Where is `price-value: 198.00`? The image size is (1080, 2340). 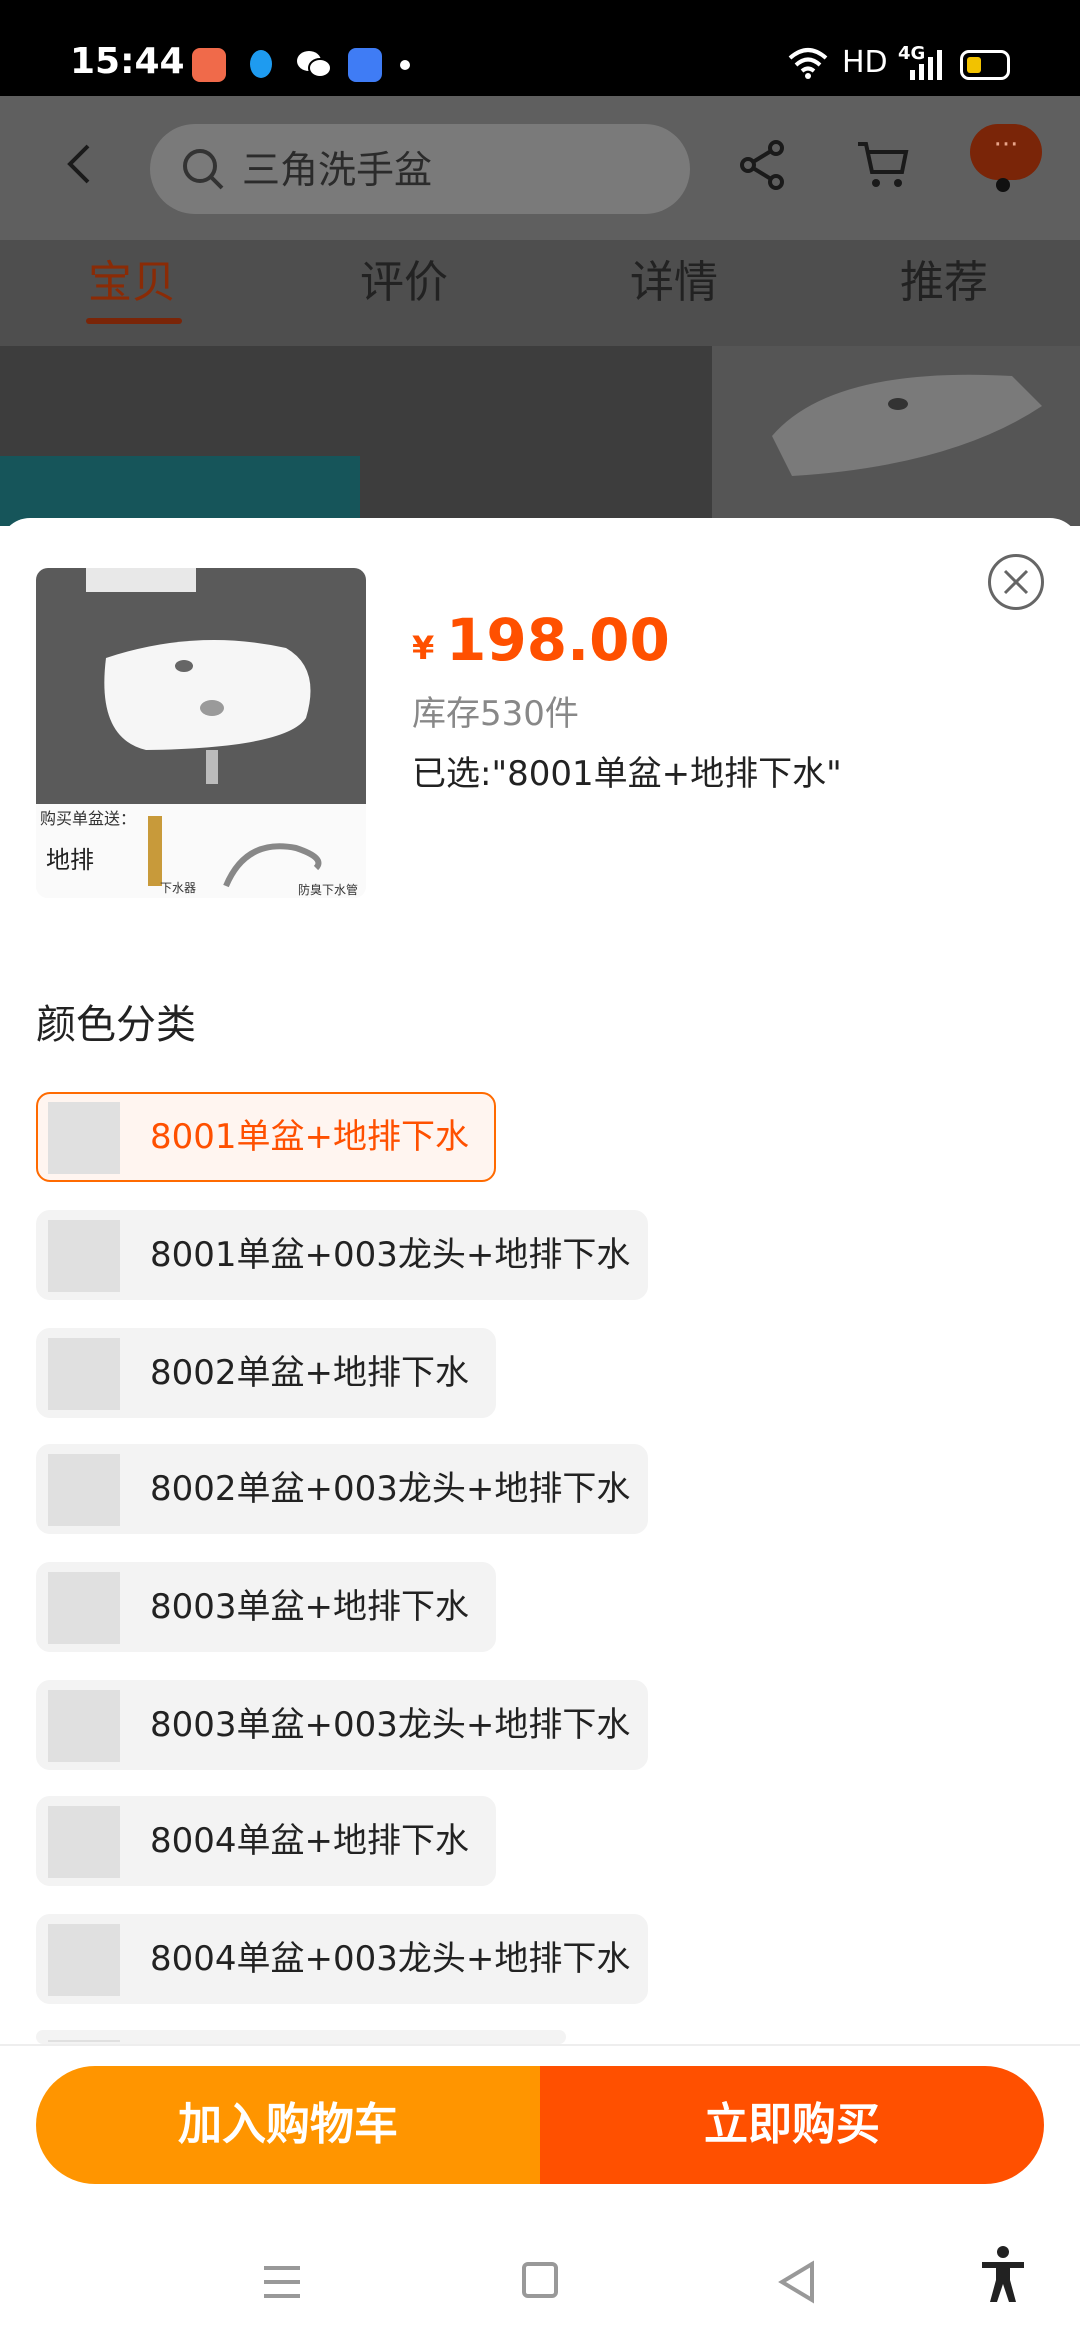
price-value: 198.00 is located at coordinates (558, 640).